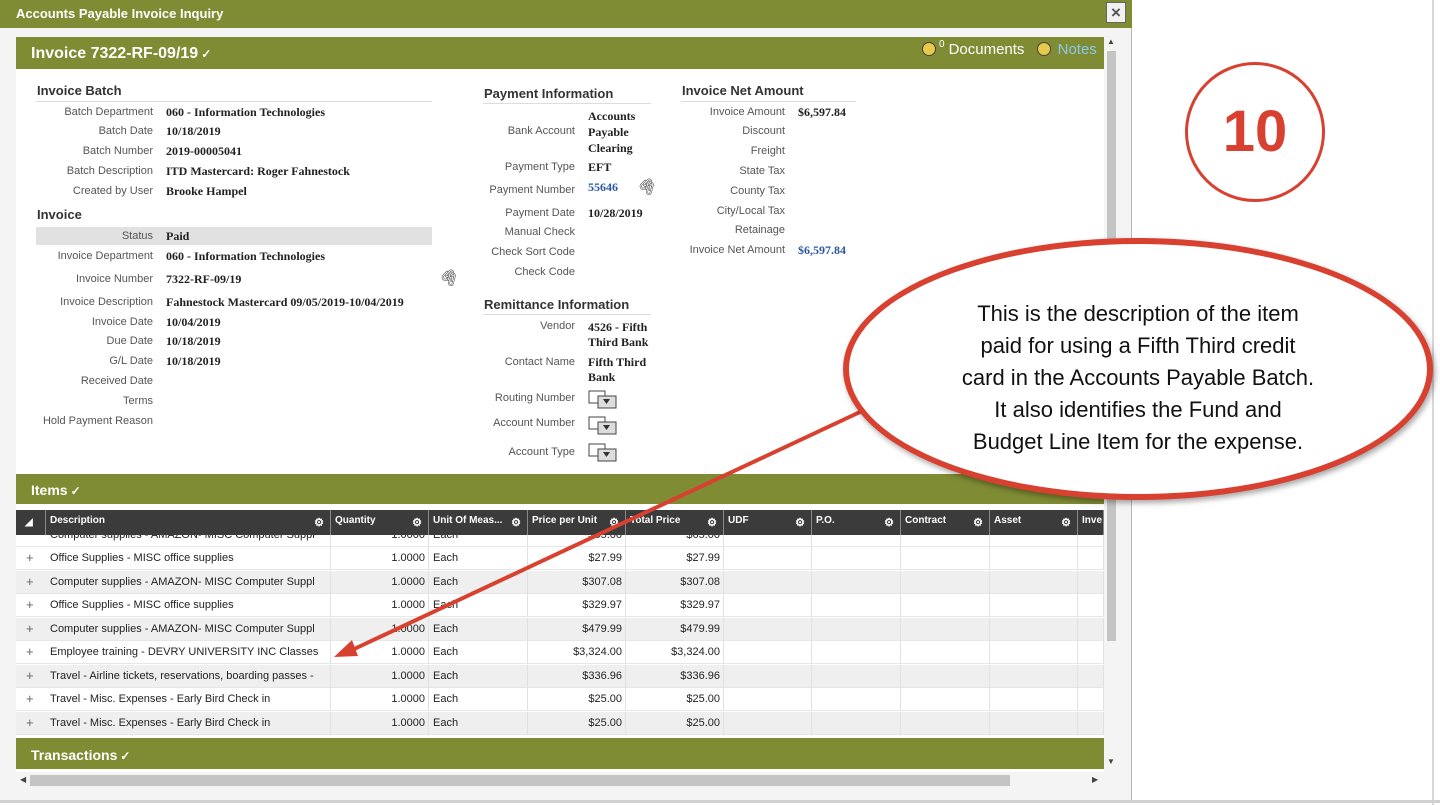  Describe the element at coordinates (520, 780) in the screenshot. I see `horizontal-scroll-thumb` at that location.